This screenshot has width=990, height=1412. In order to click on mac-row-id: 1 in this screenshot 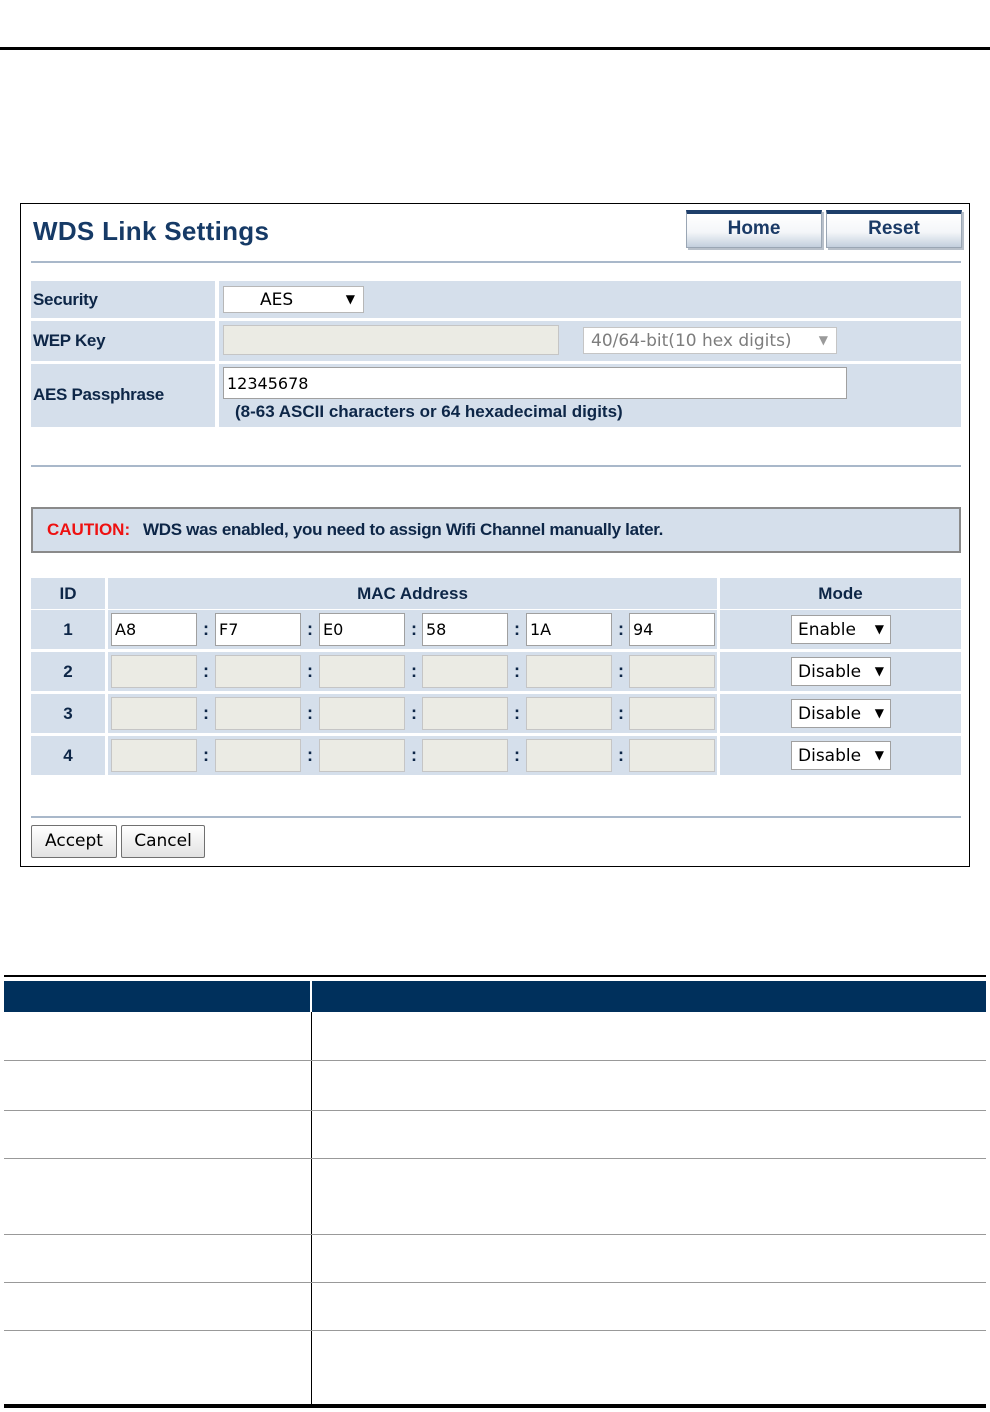, I will do `click(68, 629)`.